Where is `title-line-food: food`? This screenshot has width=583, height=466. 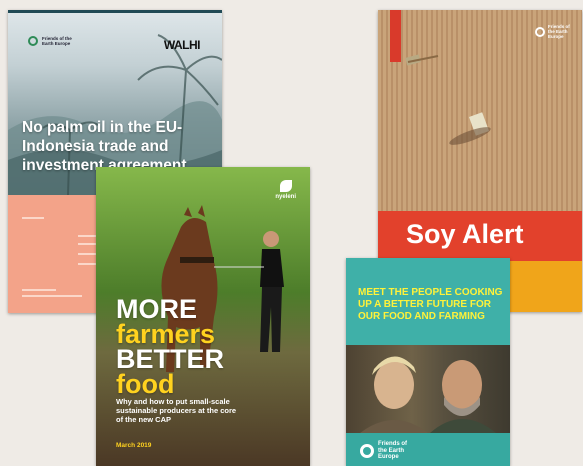
title-line-food: food is located at coordinates (145, 384).